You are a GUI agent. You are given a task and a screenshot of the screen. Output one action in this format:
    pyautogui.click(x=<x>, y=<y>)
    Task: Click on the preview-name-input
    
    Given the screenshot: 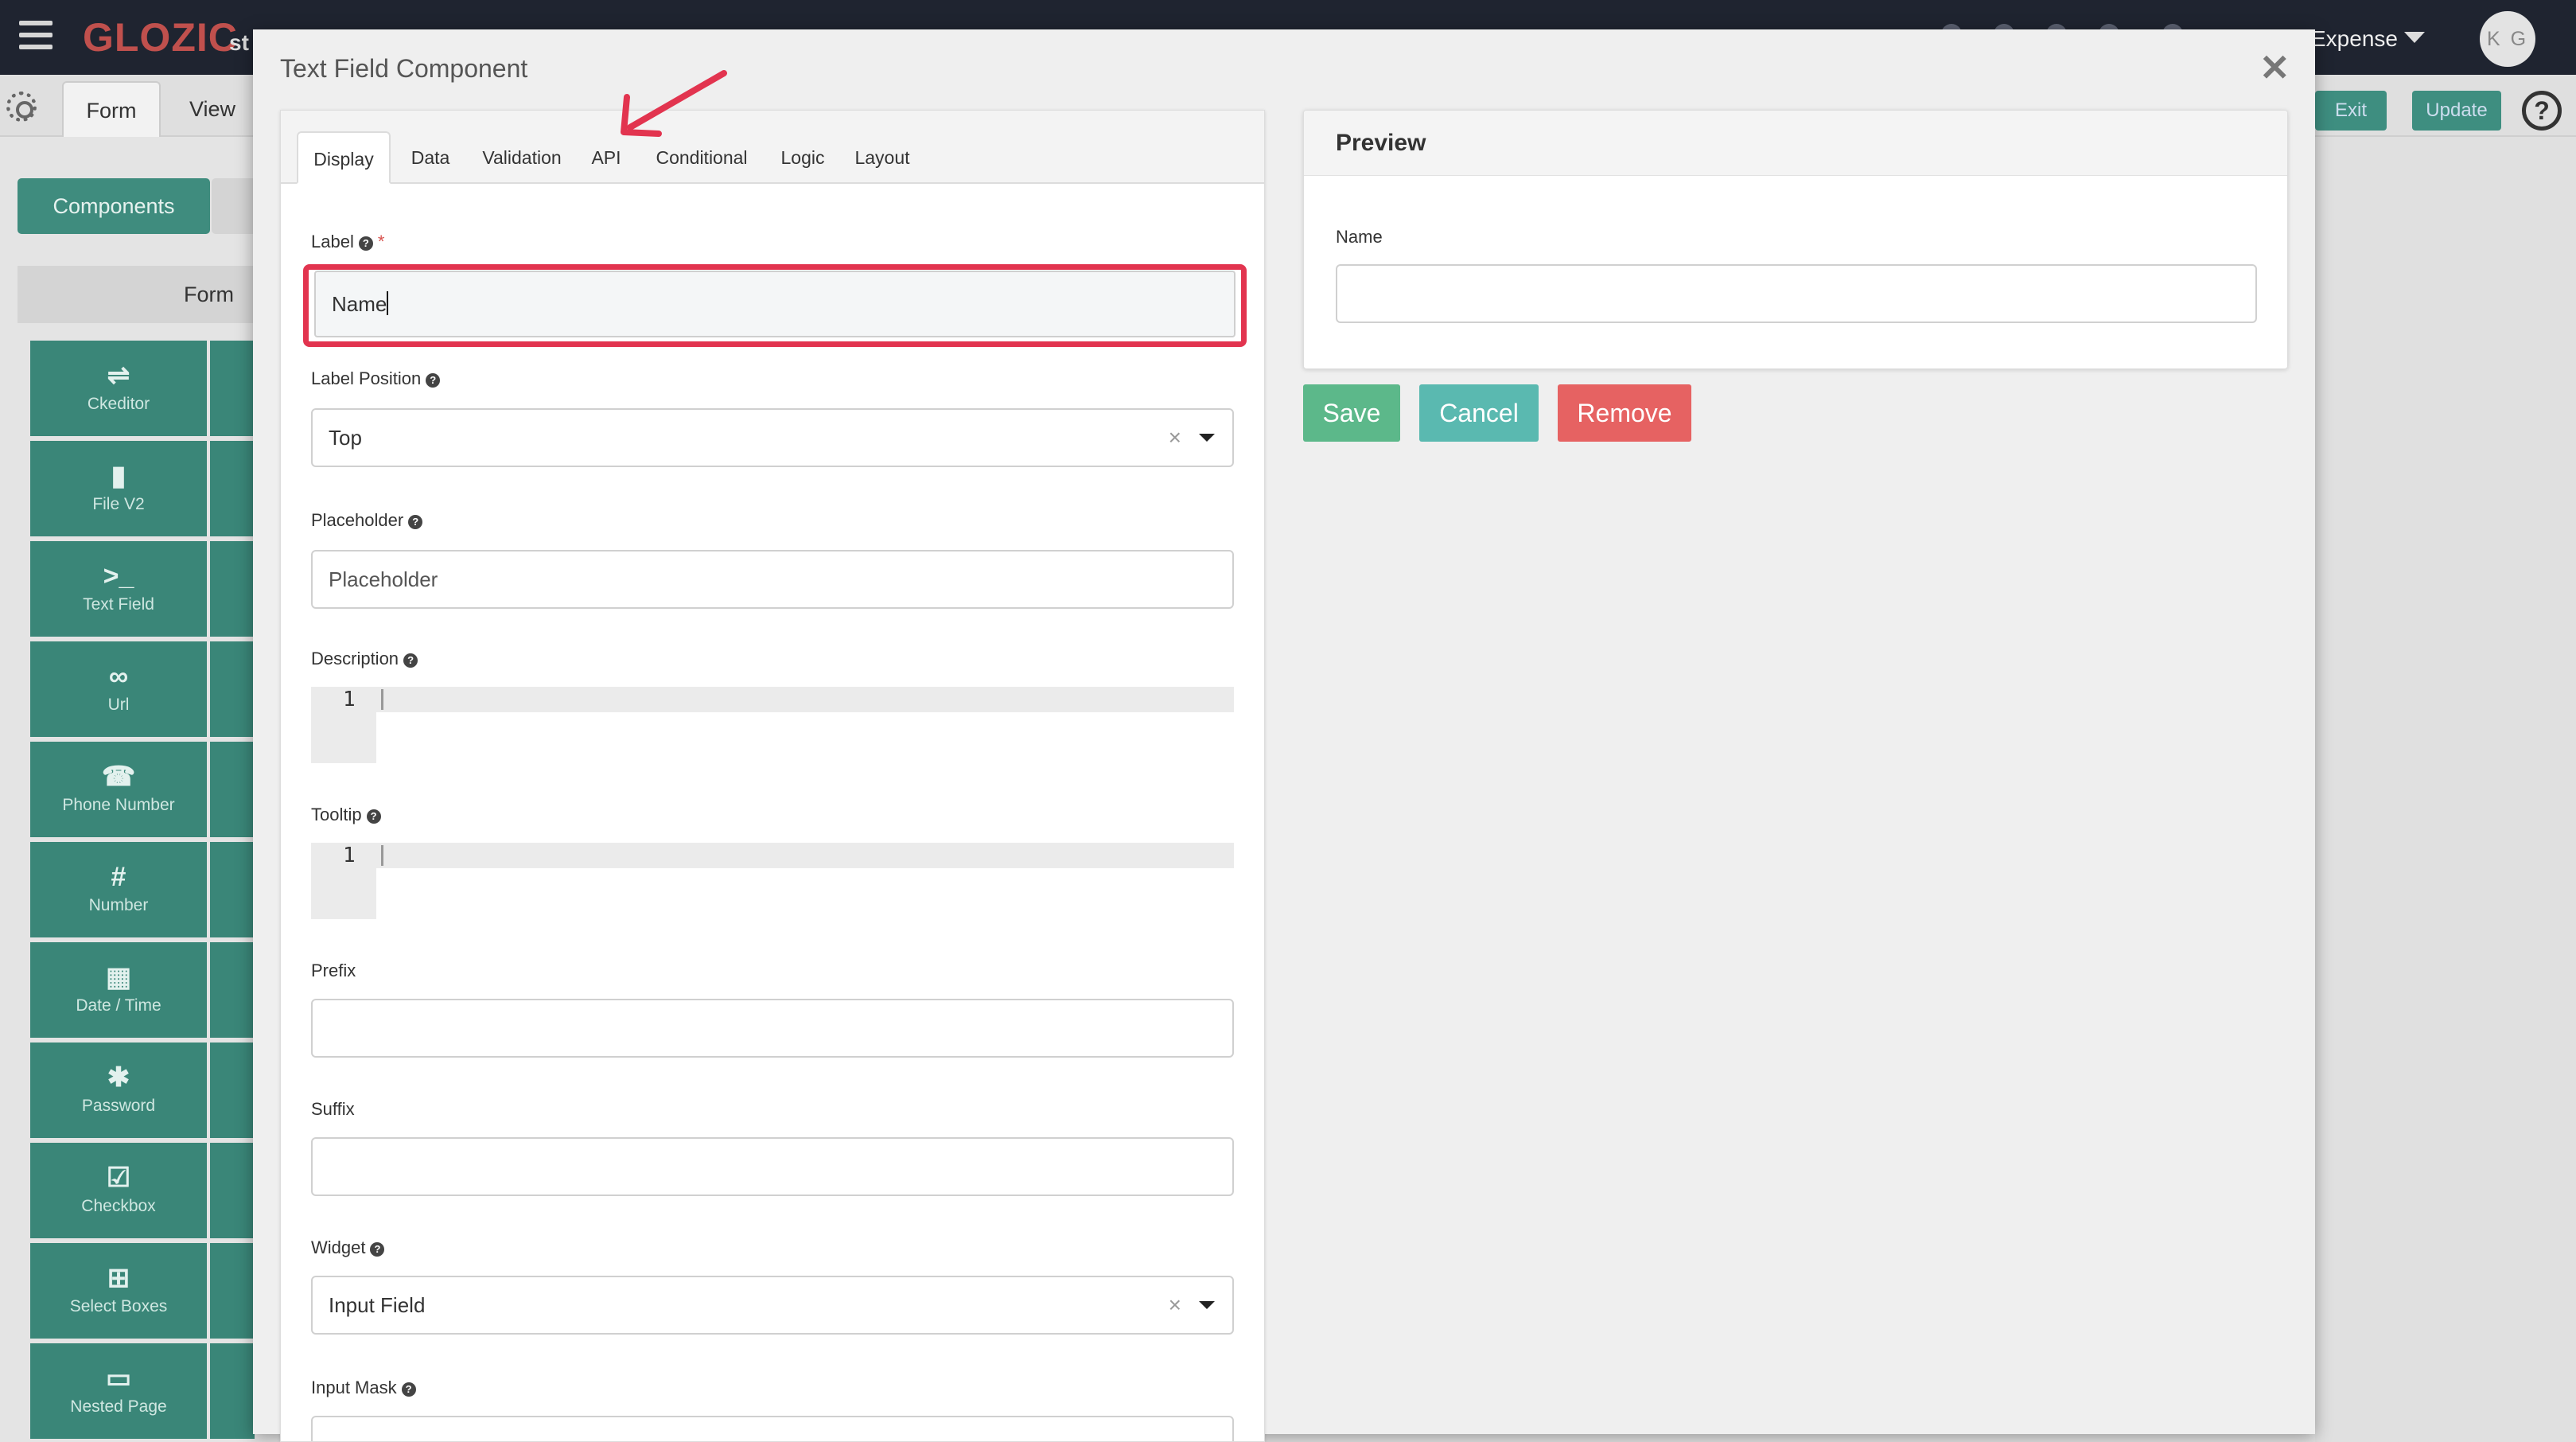 What is the action you would take?
    pyautogui.click(x=1797, y=293)
    